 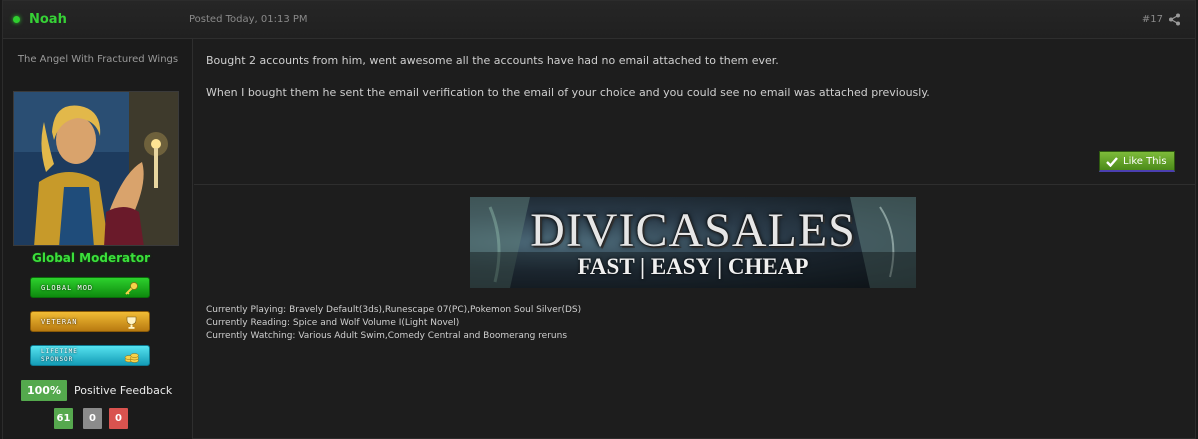 I want to click on trophy-icon, so click(x=131, y=322).